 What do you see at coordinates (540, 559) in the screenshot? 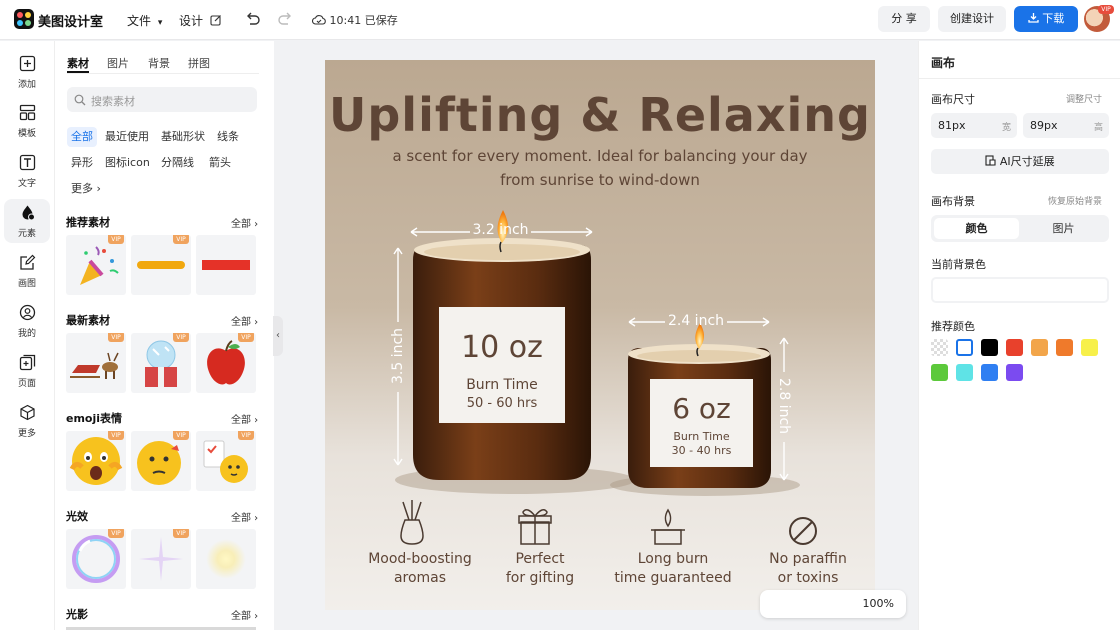
I see `feature-2-line1: Perfect` at bounding box center [540, 559].